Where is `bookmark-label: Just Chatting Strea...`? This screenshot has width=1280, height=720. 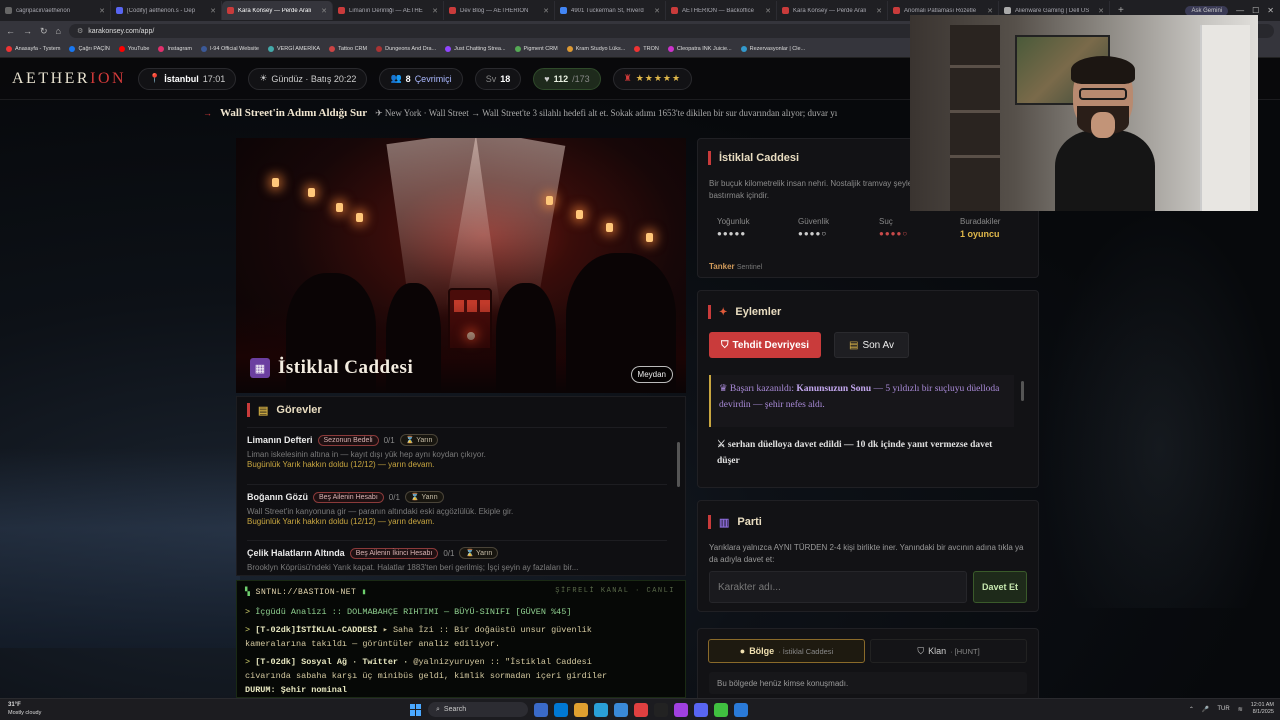
bookmark-label: Just Chatting Strea... is located at coordinates (480, 49).